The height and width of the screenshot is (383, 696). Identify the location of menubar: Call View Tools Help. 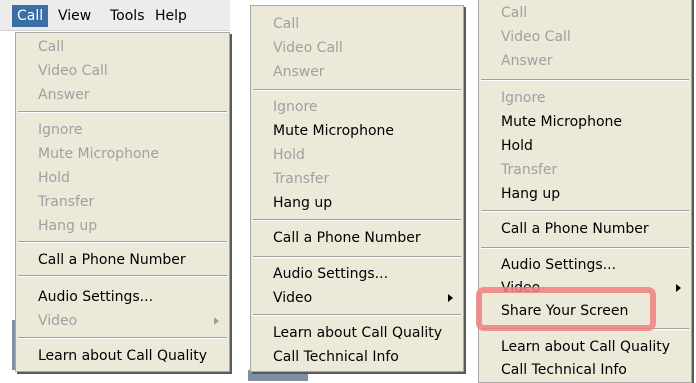
(115, 15).